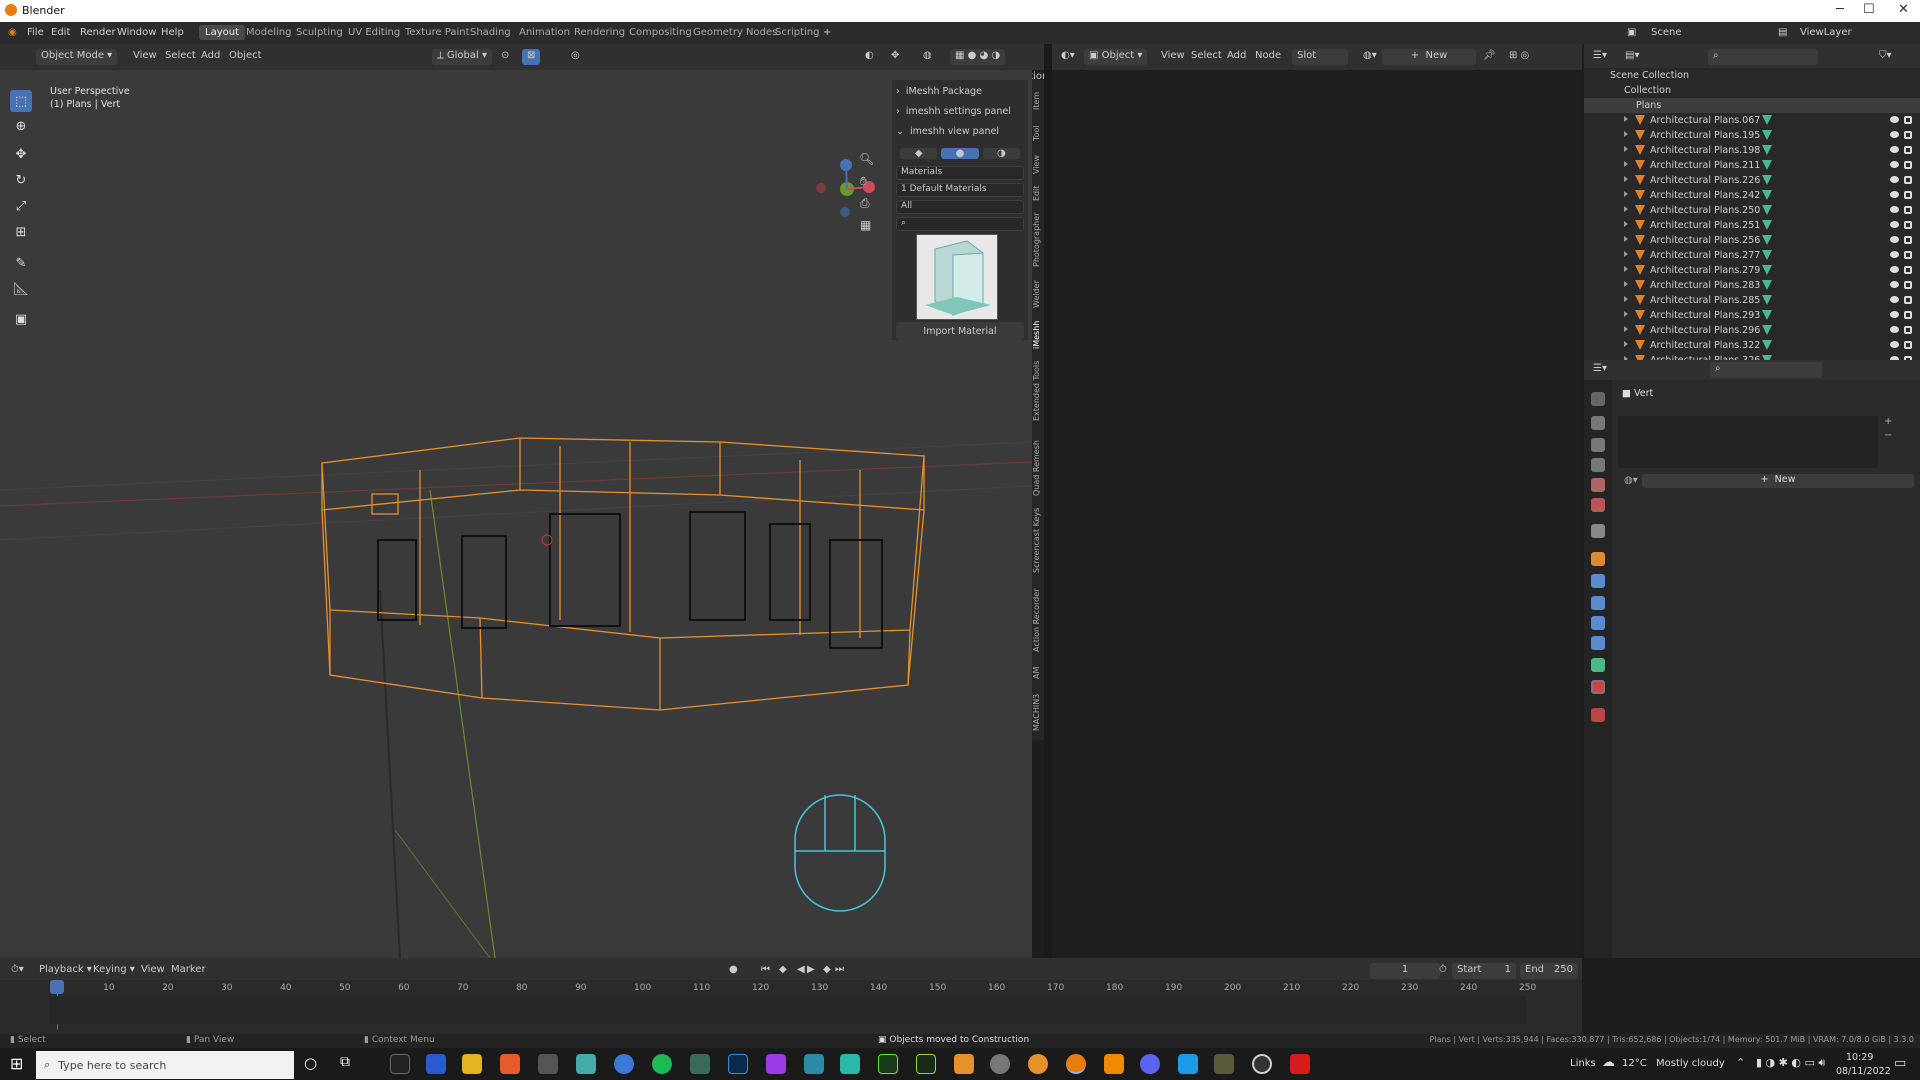 Image resolution: width=1920 pixels, height=1080 pixels. What do you see at coordinates (1001, 153) in the screenshot?
I see `hdri-mode-icon: ◑` at bounding box center [1001, 153].